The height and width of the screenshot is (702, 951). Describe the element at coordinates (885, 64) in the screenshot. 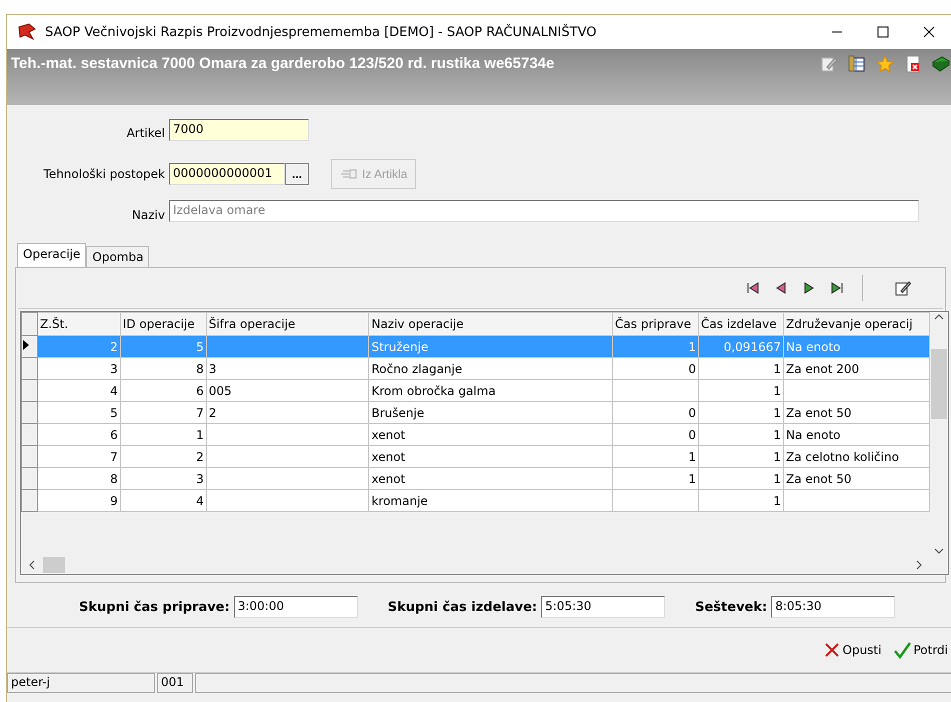

I see `star-icon` at that location.